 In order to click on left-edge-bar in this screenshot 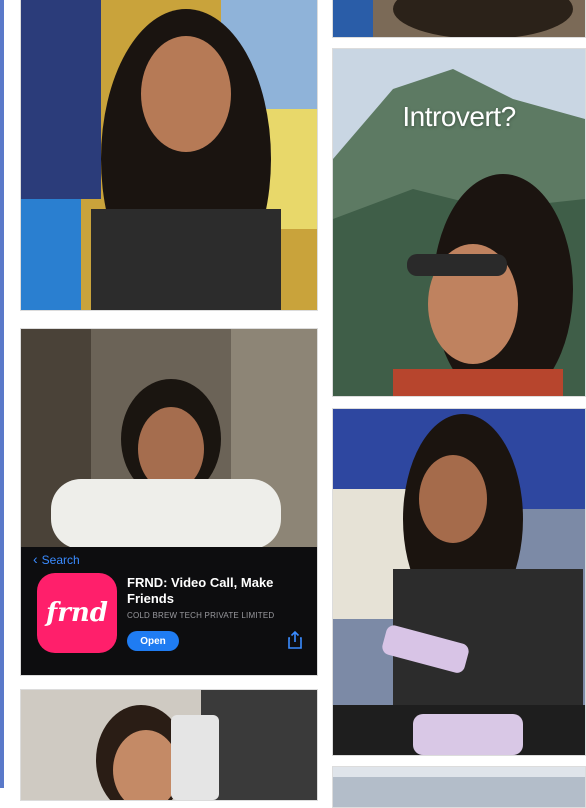, I will do `click(2, 394)`.